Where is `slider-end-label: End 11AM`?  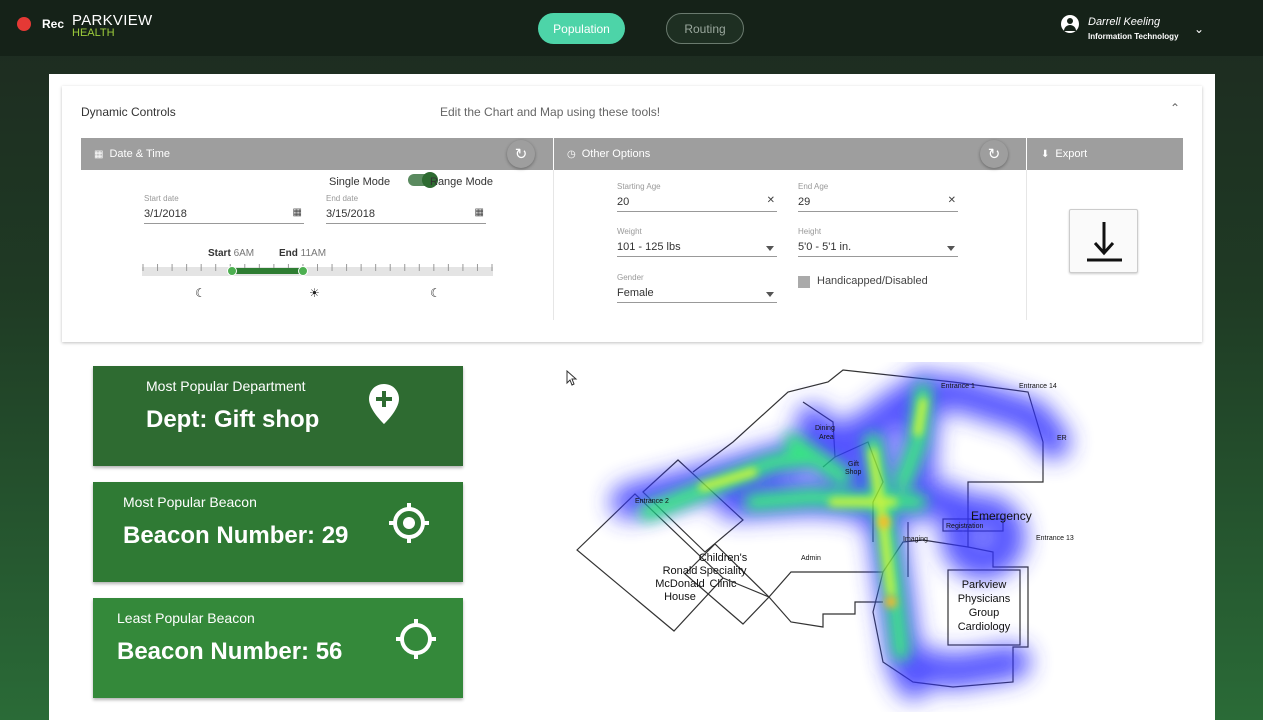 slider-end-label: End 11AM is located at coordinates (302, 253).